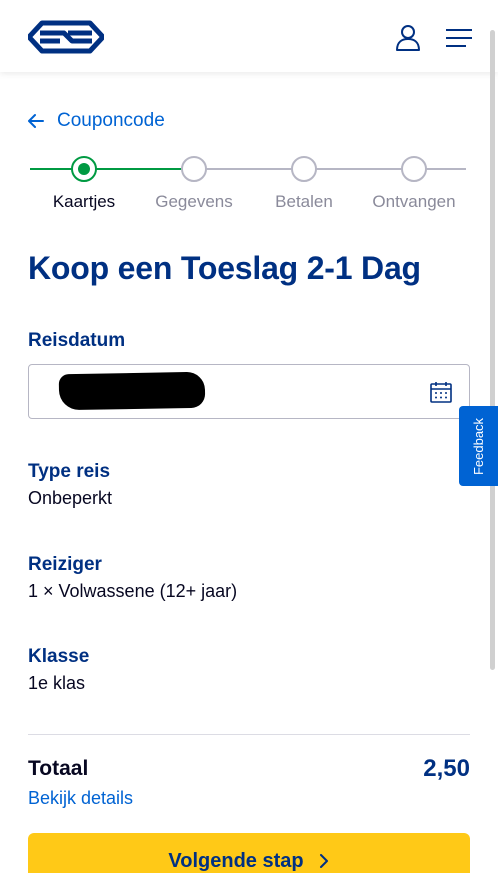 This screenshot has height=873, width=498. What do you see at coordinates (132, 391) in the screenshot?
I see `redacted-date` at bounding box center [132, 391].